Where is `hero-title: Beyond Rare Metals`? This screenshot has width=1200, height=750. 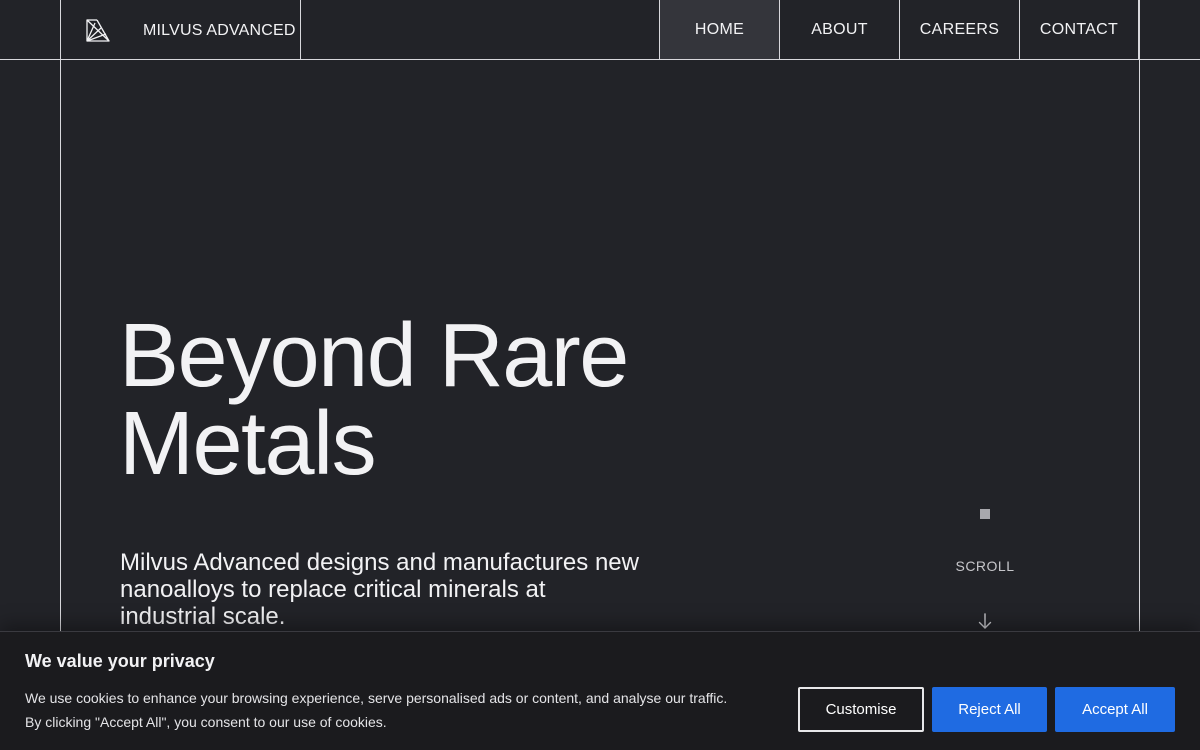
hero-title: Beyond Rare Metals is located at coordinates (374, 400).